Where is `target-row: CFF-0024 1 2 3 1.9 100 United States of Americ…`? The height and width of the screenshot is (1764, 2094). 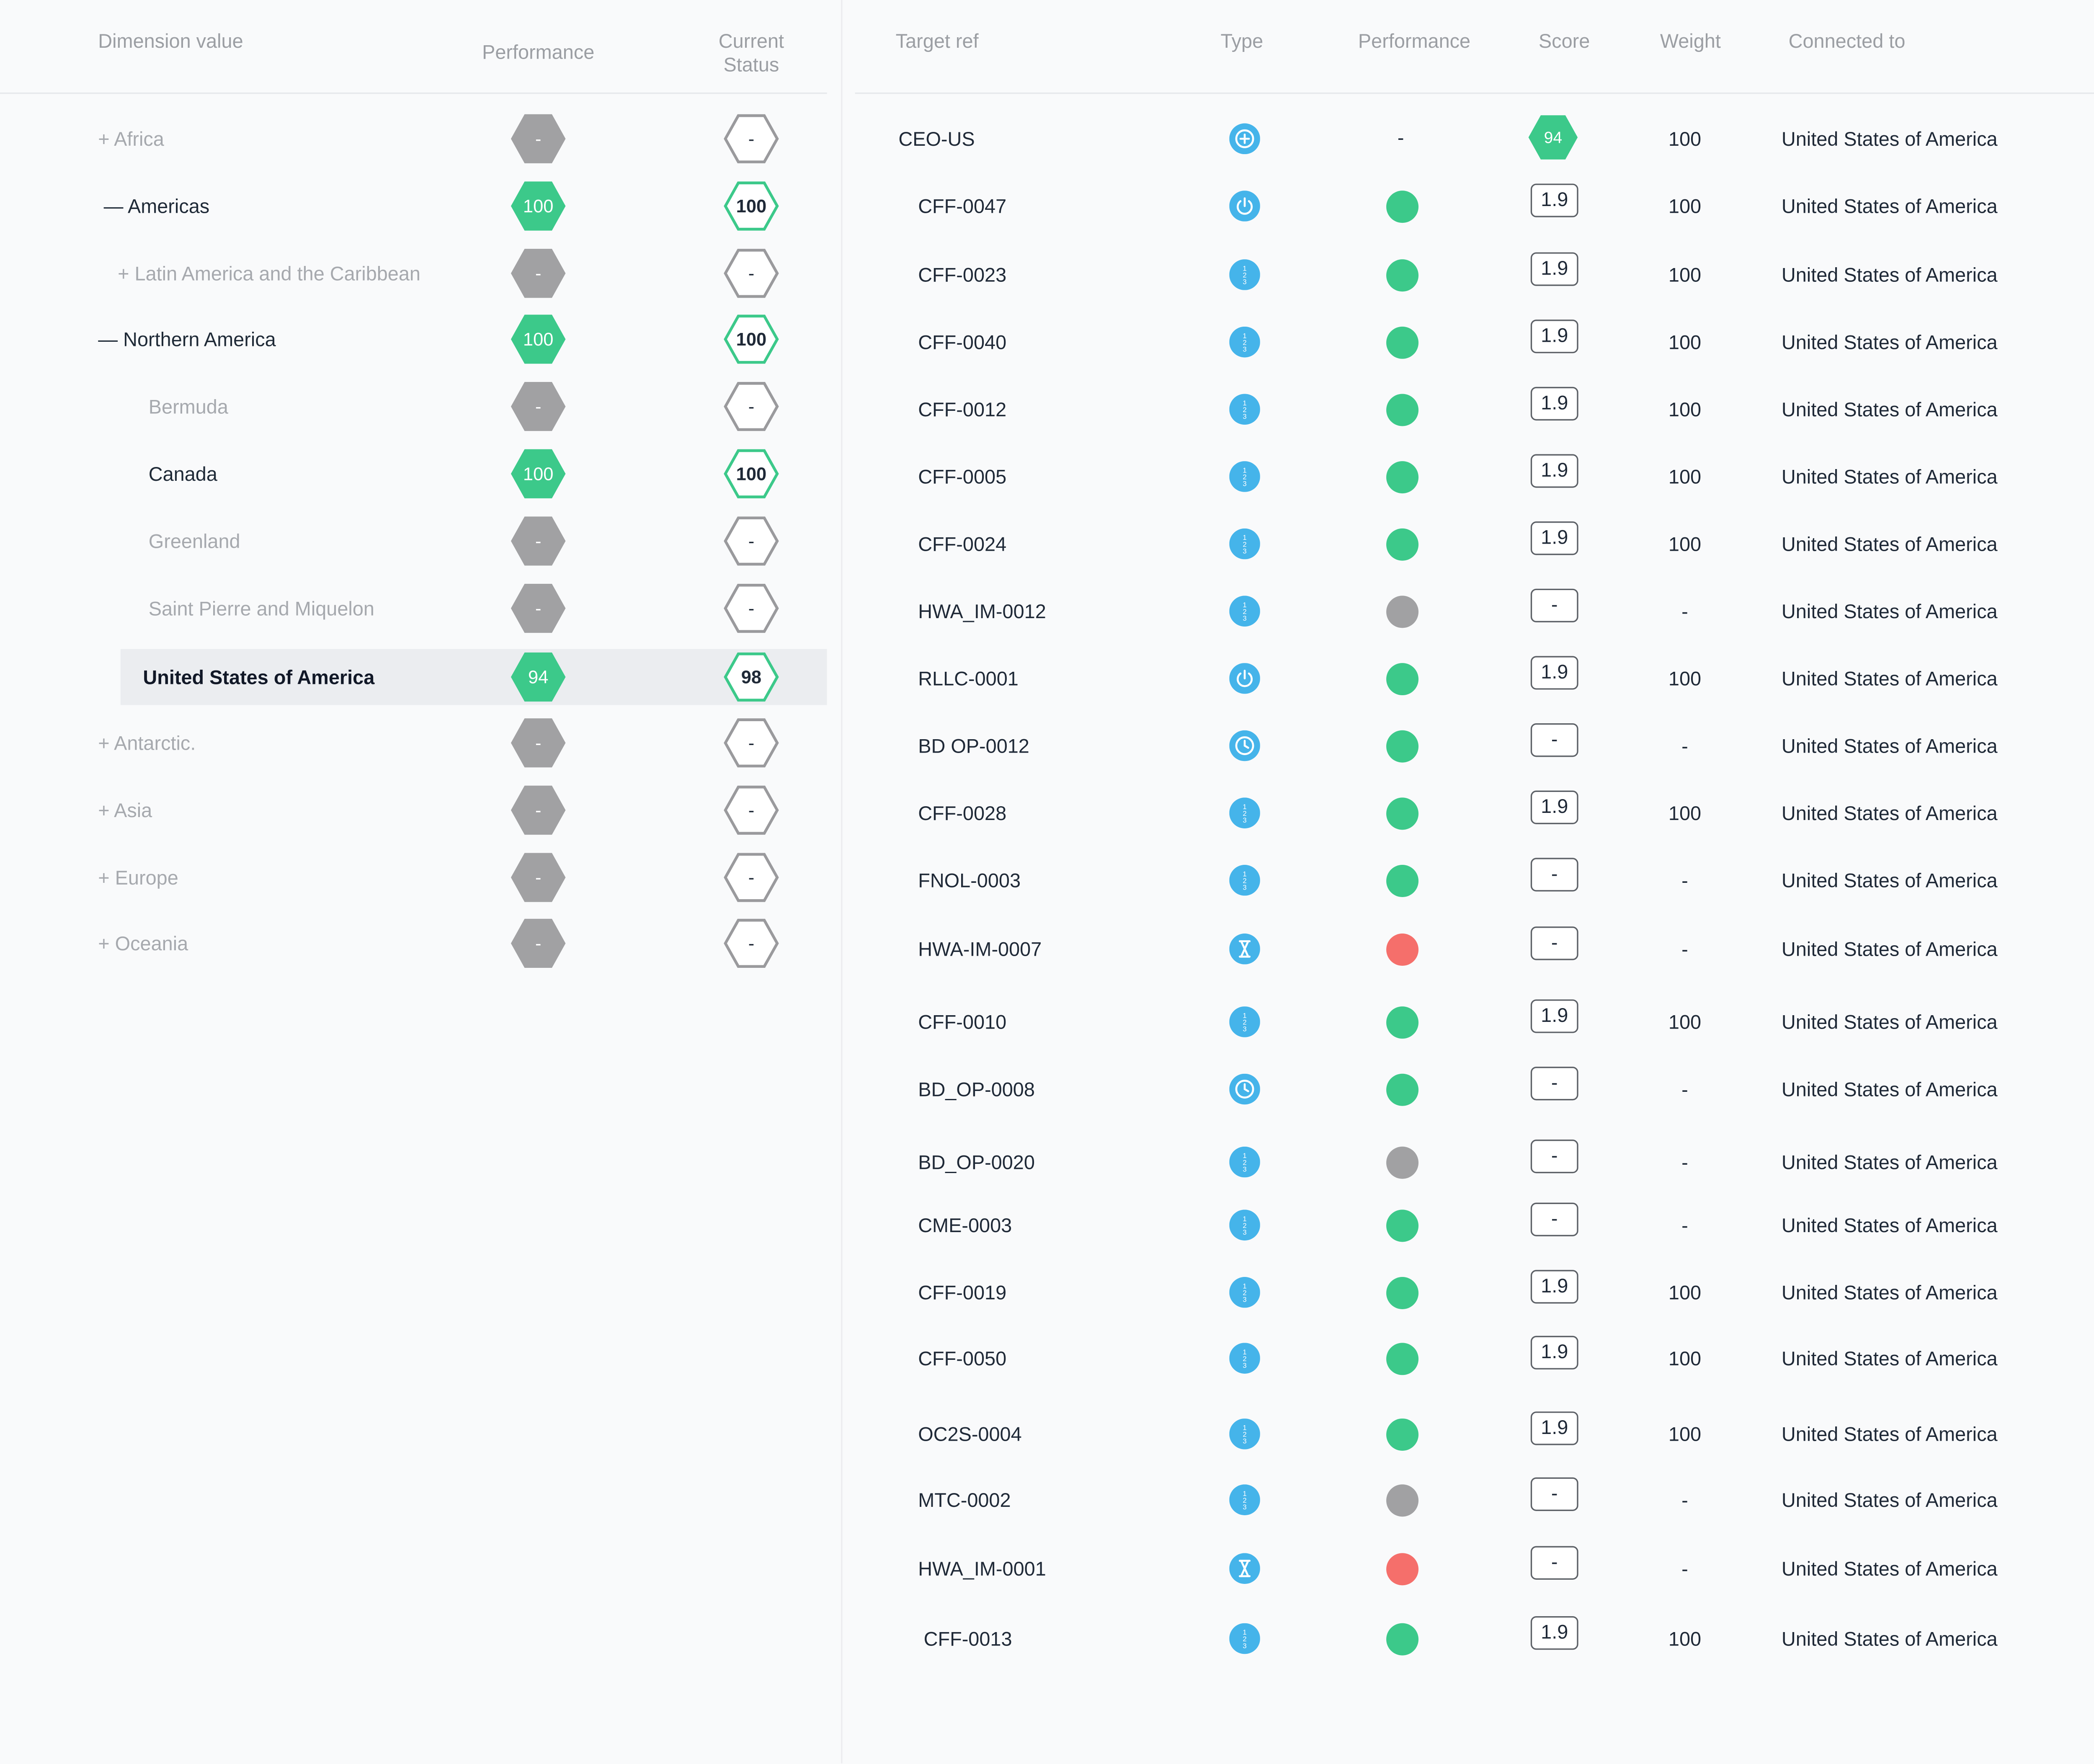
target-row: CFF-0024 1 2 3 1.9 100 United States of Americ… is located at coordinates (1468, 544).